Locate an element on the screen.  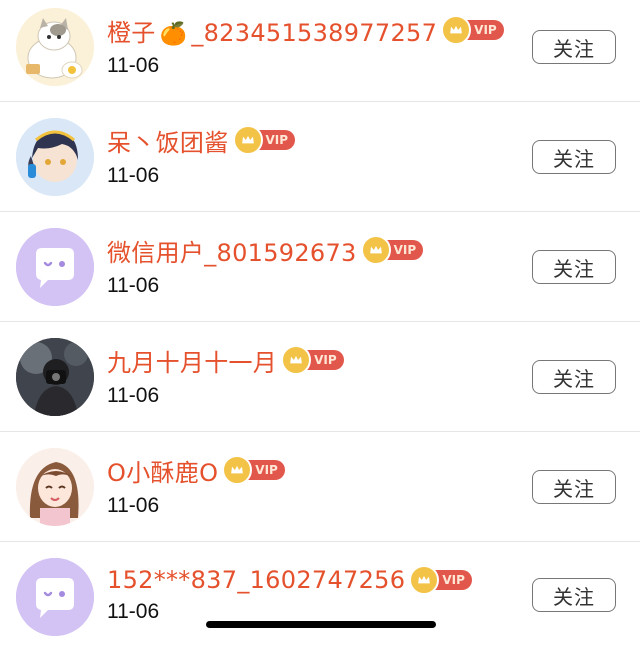
username: 微信用户_801592673 is located at coordinates (232, 250).